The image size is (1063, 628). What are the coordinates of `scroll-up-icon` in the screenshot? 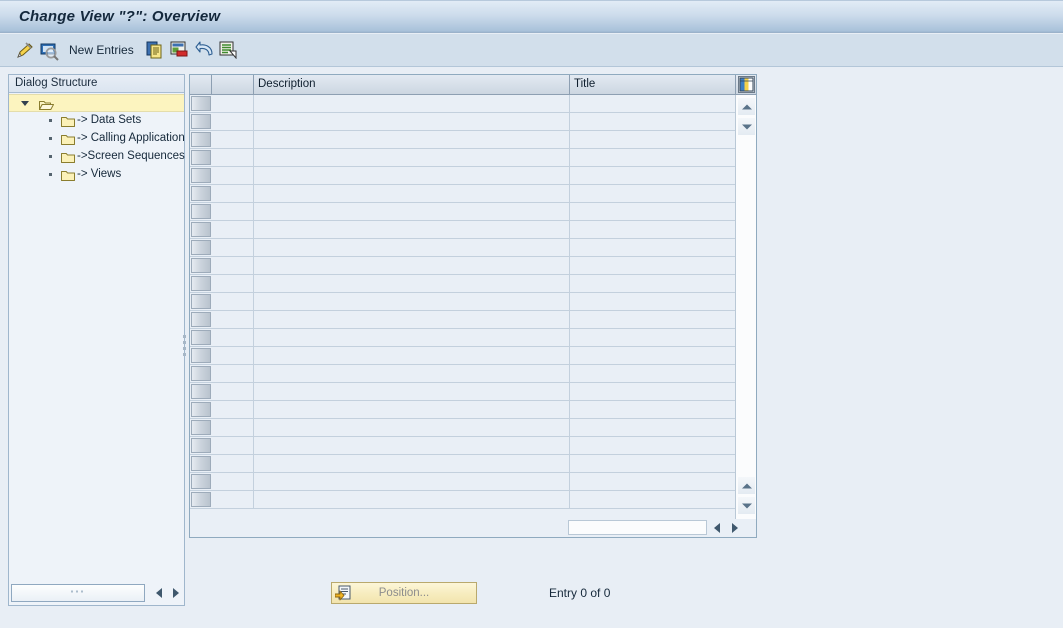 It's located at (746, 106).